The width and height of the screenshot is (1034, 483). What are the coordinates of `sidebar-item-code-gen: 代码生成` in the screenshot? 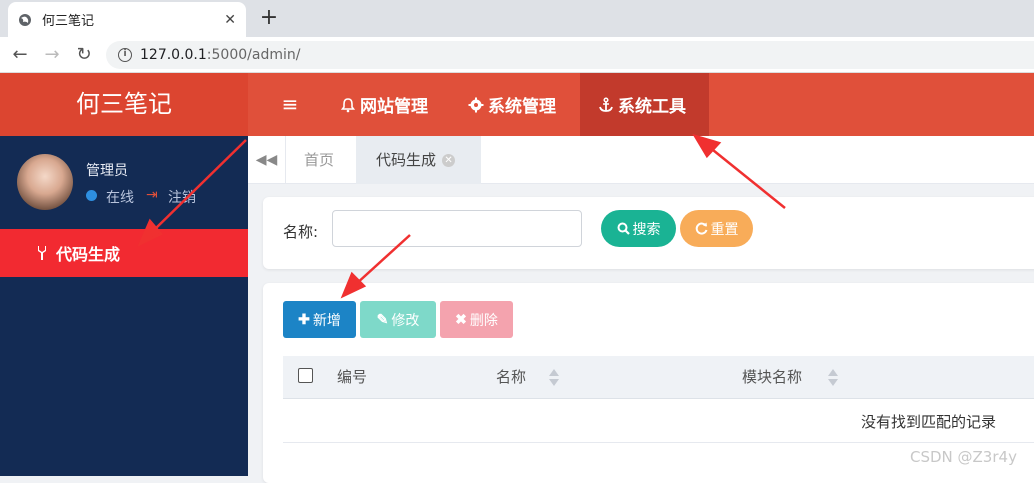 It's located at (124, 253).